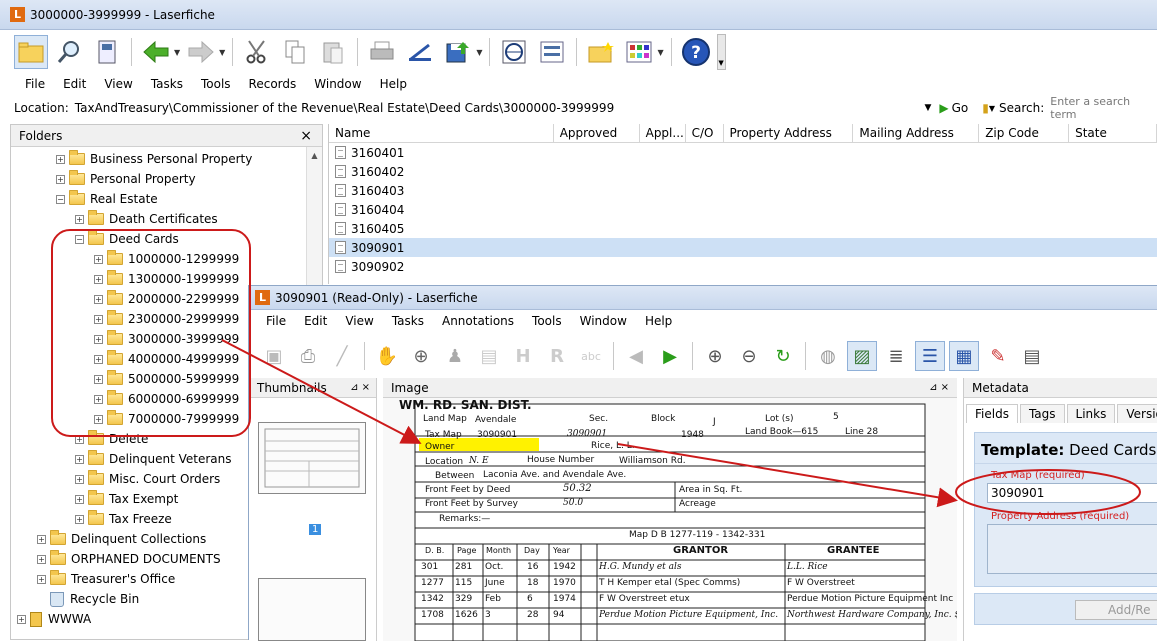 This screenshot has height=641, width=1157. What do you see at coordinates (123, 519) in the screenshot?
I see `folder-tree-item: + Tax Freeze` at bounding box center [123, 519].